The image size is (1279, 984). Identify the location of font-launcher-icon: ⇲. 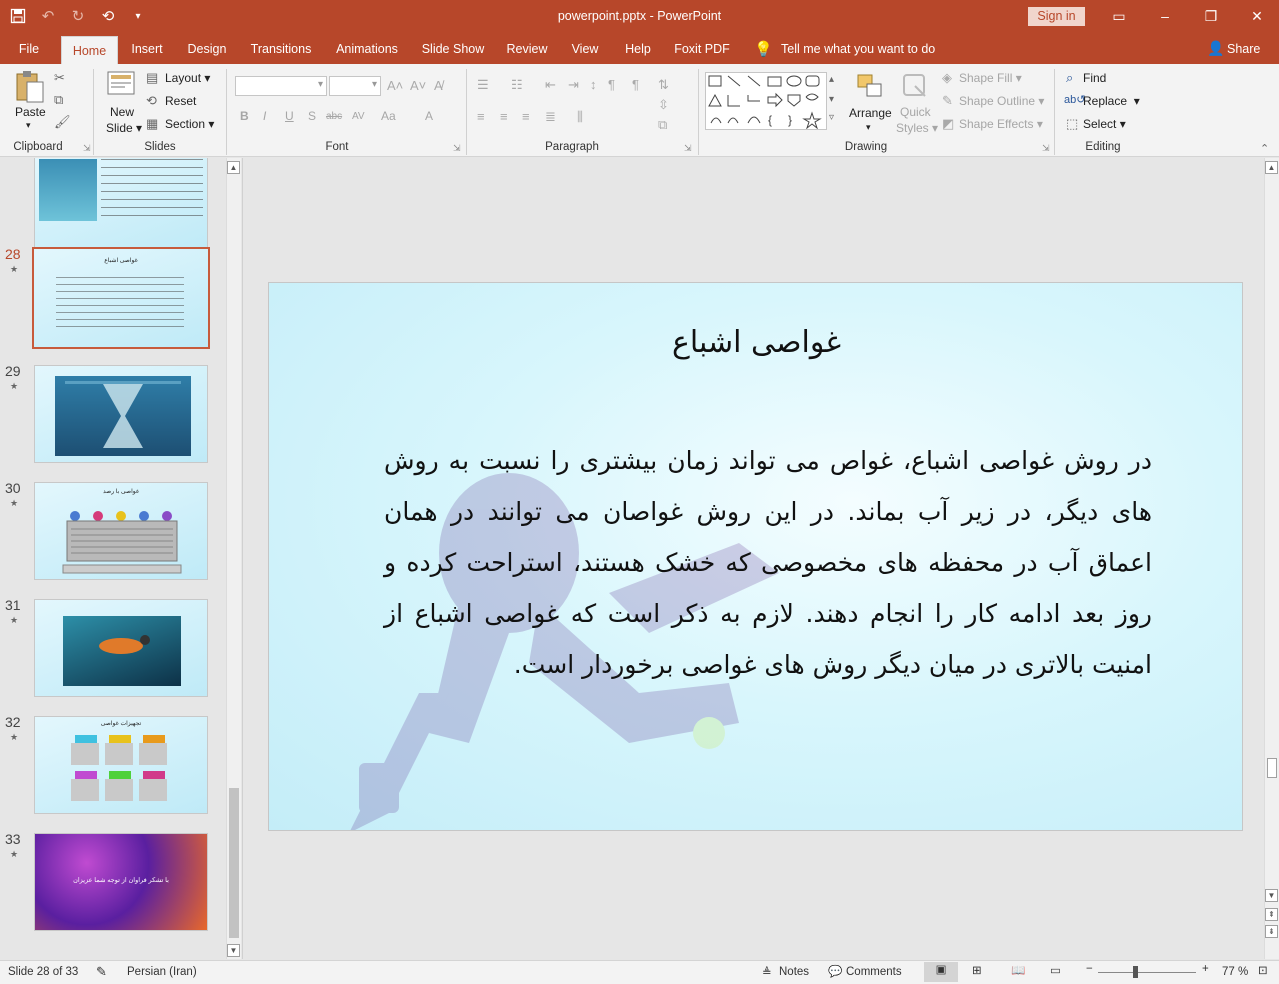
(457, 148).